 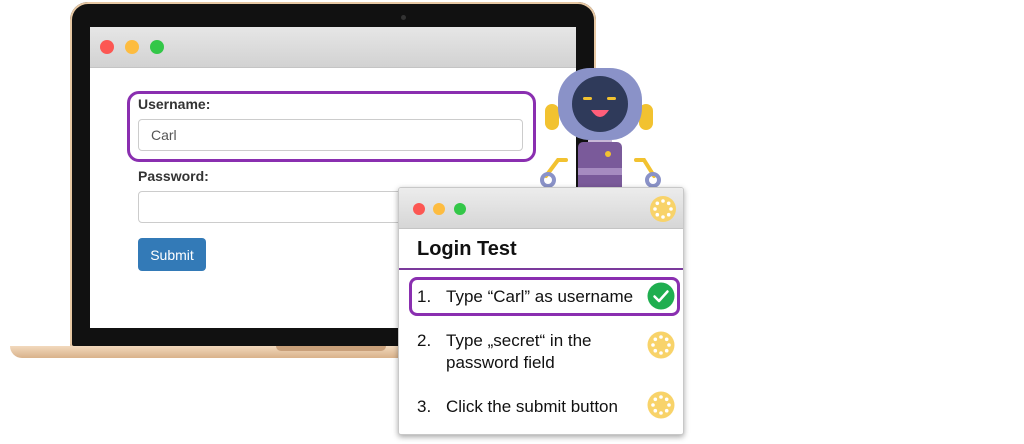 I want to click on panel-minimize-button, so click(x=439, y=209).